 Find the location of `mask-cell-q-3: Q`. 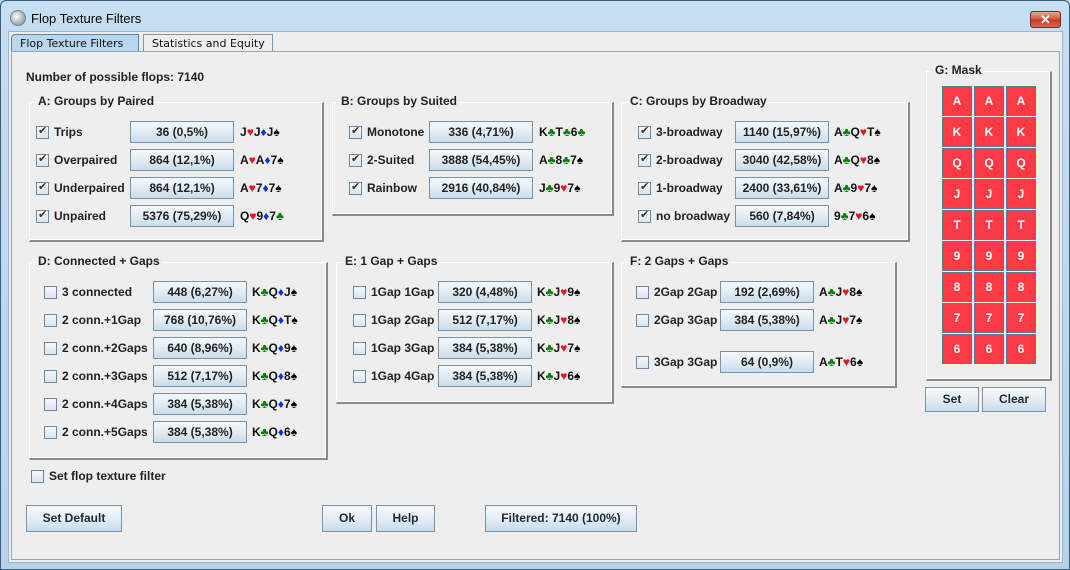

mask-cell-q-3: Q is located at coordinates (1021, 163).